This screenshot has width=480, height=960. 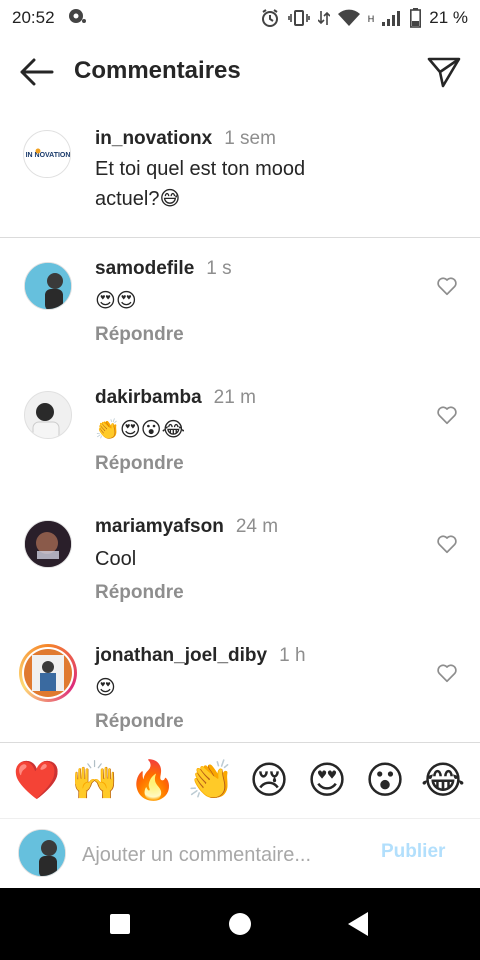 I want to click on comment-input, so click(x=222, y=855).